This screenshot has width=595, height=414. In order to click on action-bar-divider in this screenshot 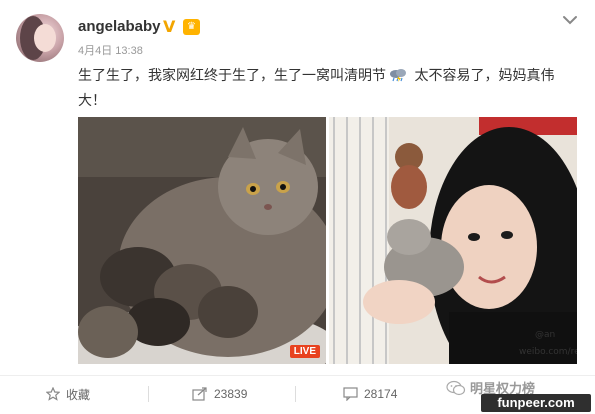, I will do `click(297, 375)`.